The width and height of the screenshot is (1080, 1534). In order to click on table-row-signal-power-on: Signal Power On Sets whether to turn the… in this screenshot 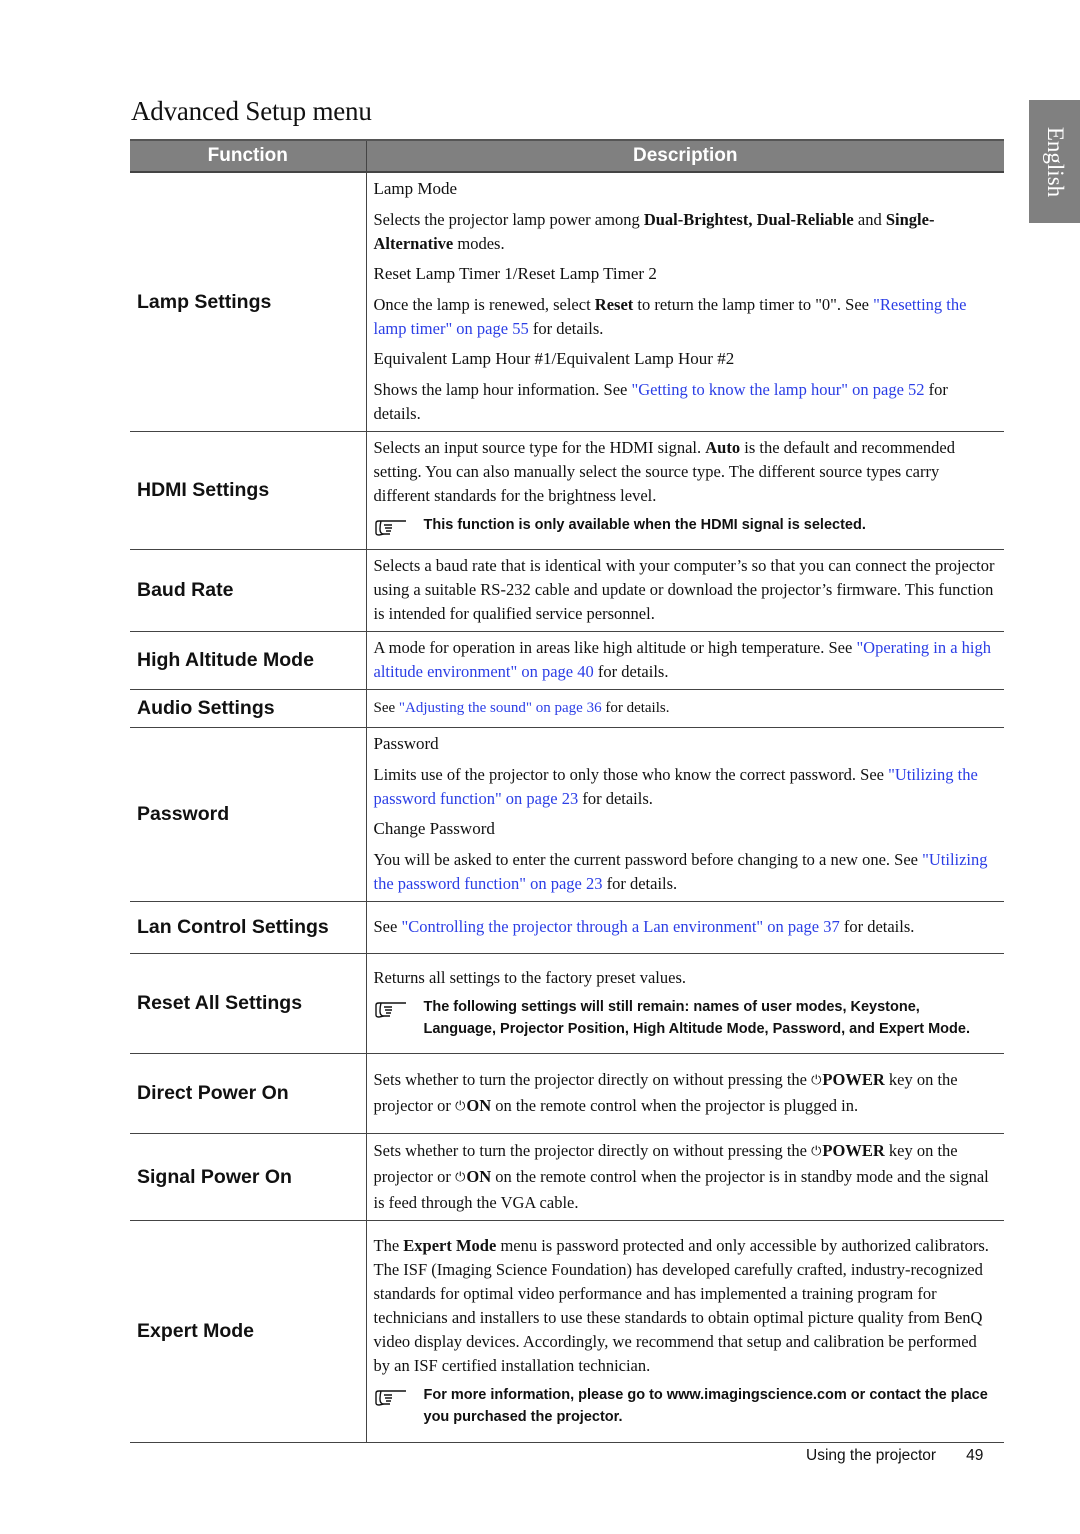, I will do `click(567, 1177)`.